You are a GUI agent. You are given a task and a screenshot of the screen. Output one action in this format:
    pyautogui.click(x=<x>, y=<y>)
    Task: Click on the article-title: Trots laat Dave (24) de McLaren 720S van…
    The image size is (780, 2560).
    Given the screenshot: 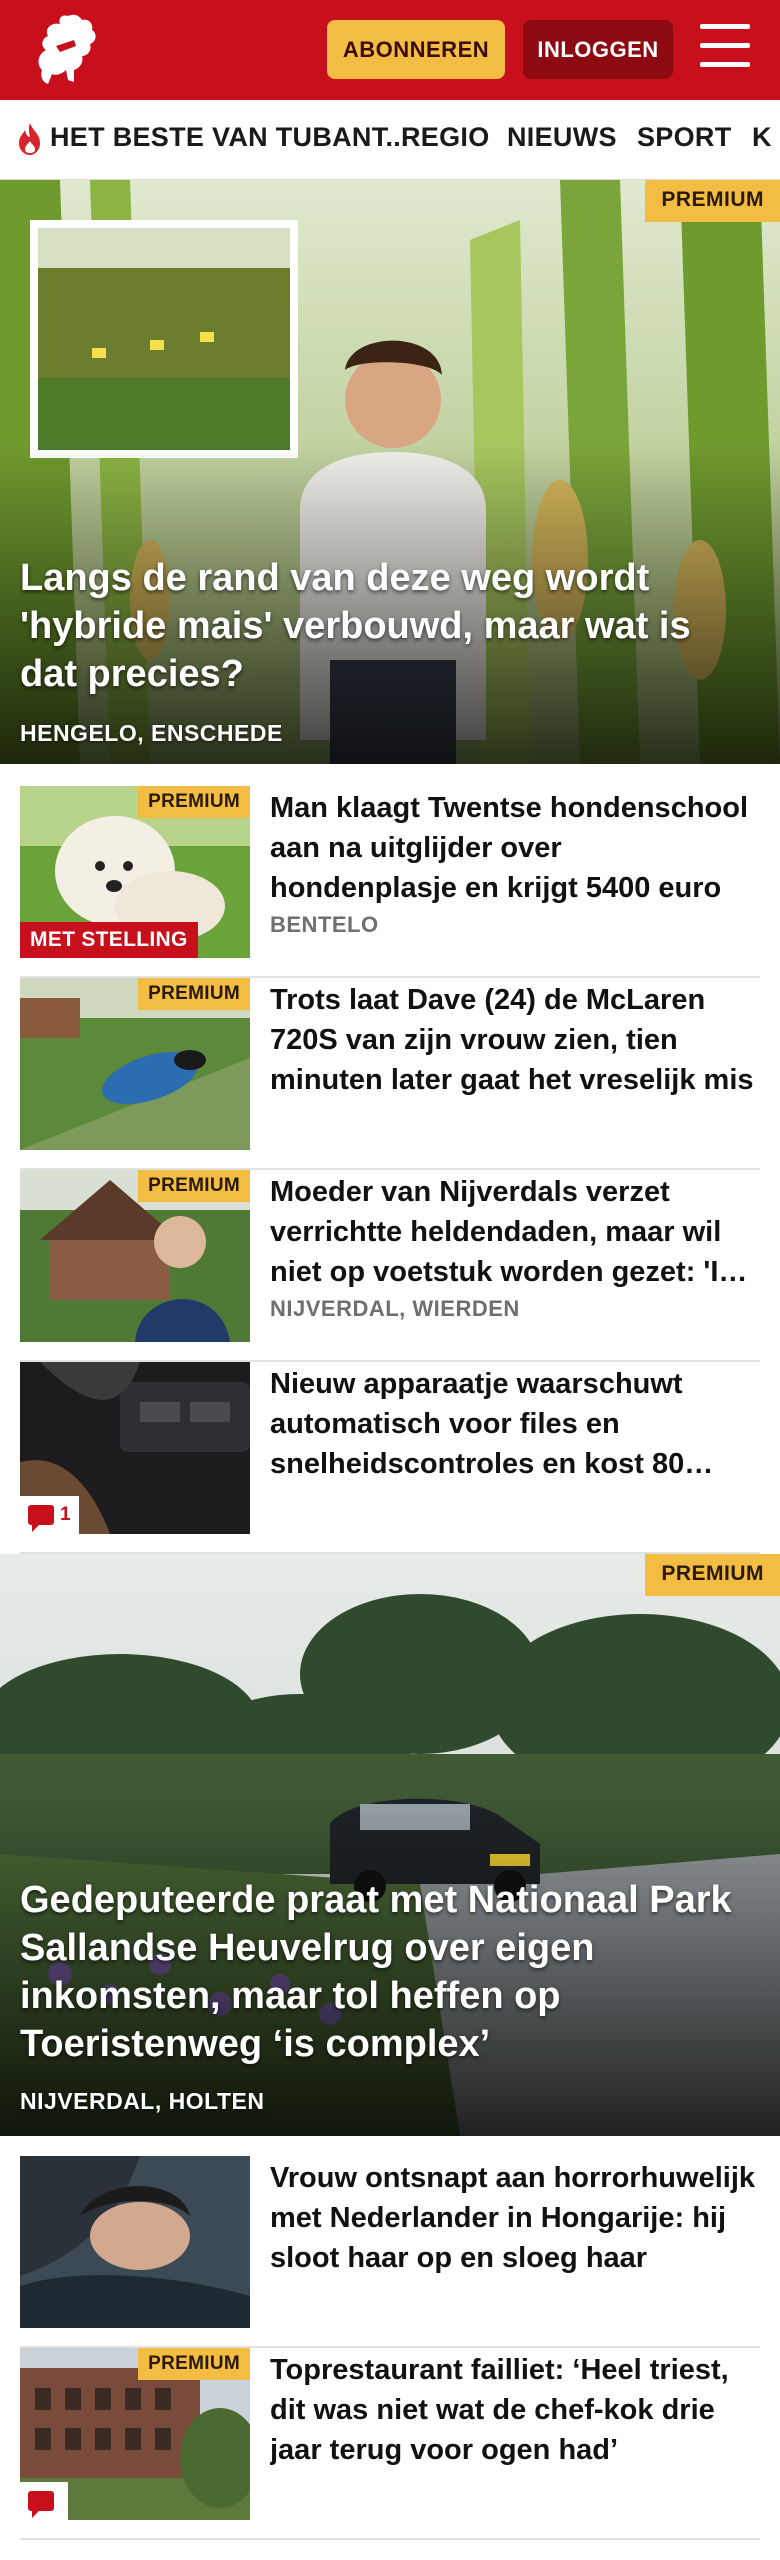 What is the action you would take?
    pyautogui.click(x=512, y=1040)
    